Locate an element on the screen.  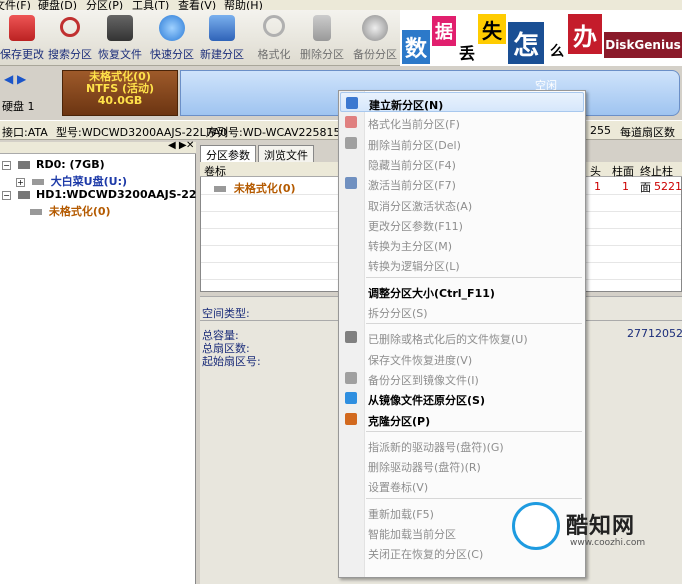
expand-icon: + is located at coordinates (20, 182).